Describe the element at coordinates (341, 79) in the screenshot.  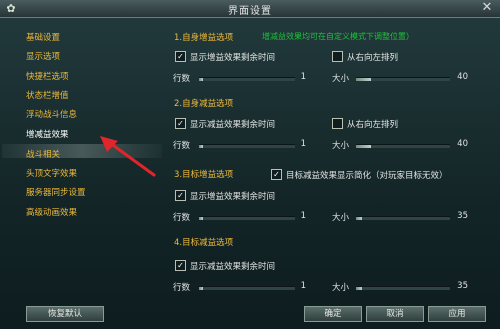
I see `self-buff-size-label: 大小` at that location.